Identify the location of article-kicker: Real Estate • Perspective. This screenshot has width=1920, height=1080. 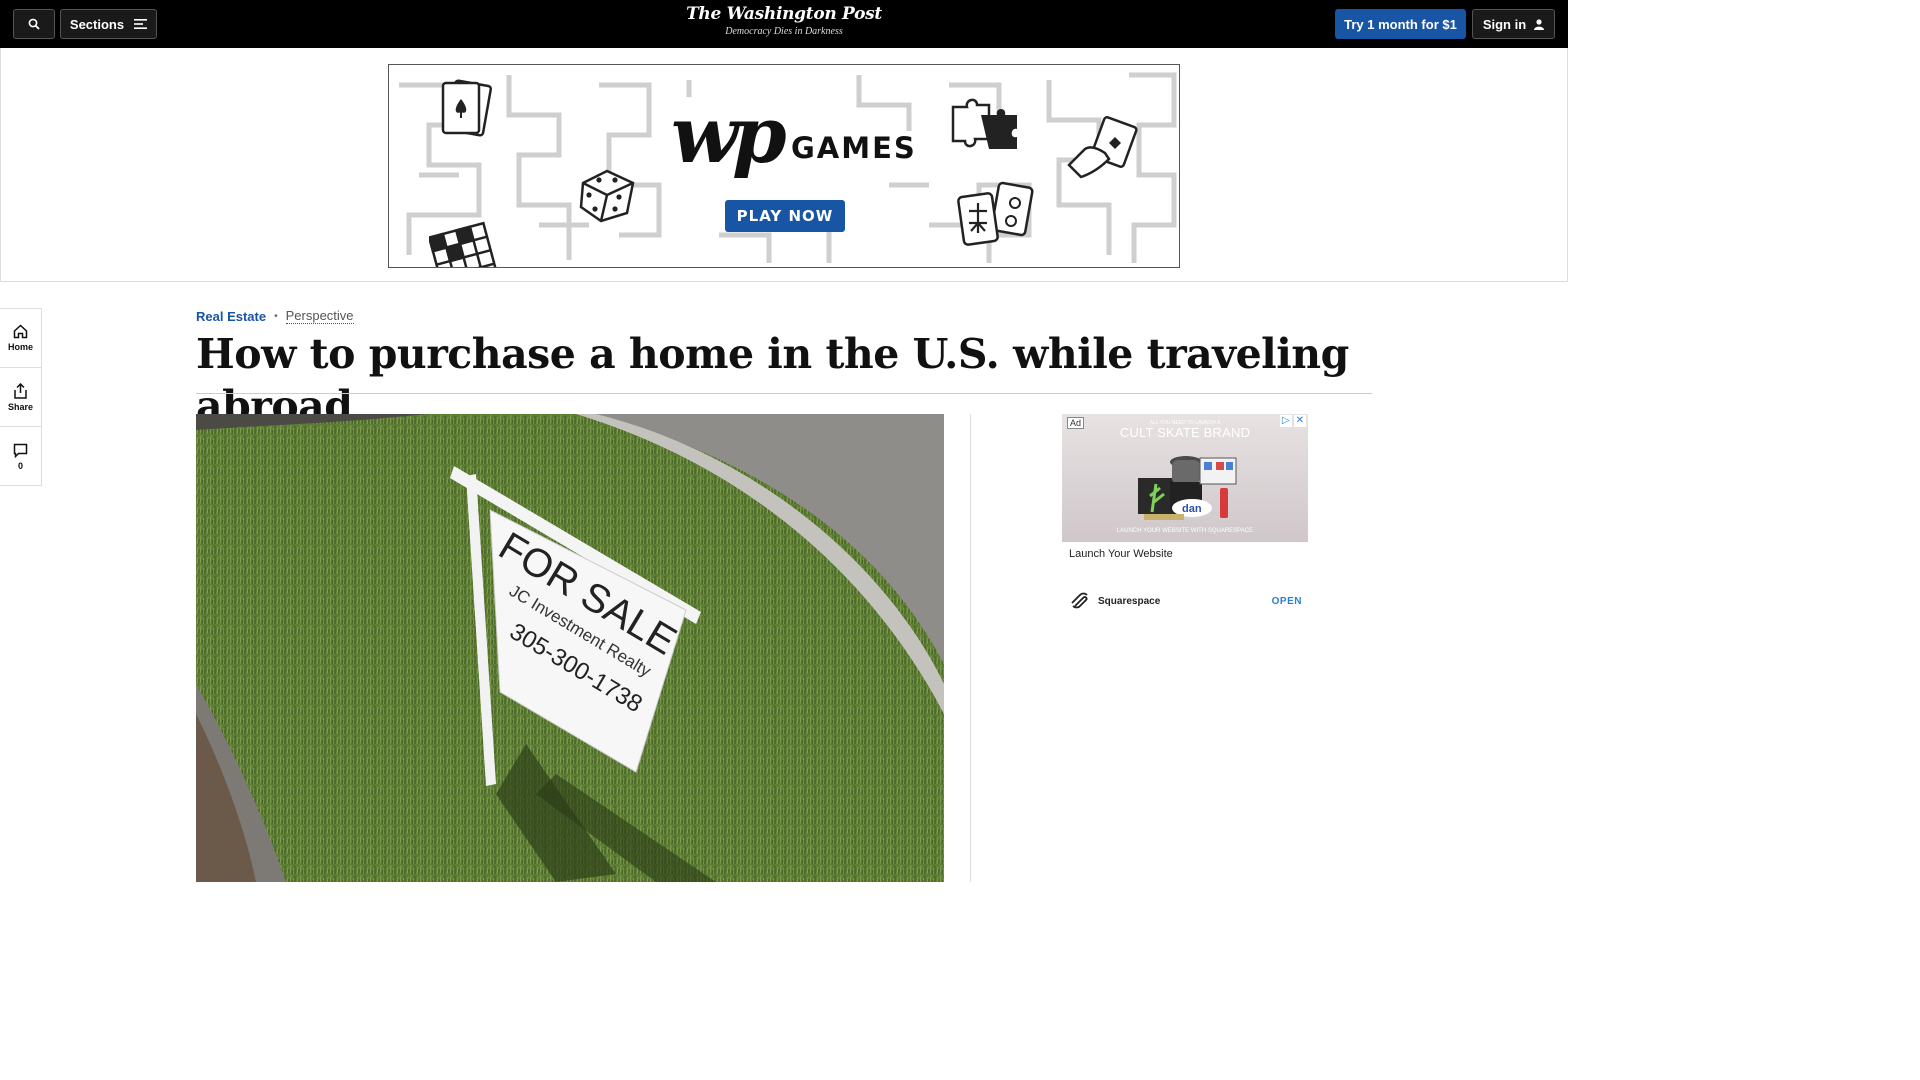
(275, 316).